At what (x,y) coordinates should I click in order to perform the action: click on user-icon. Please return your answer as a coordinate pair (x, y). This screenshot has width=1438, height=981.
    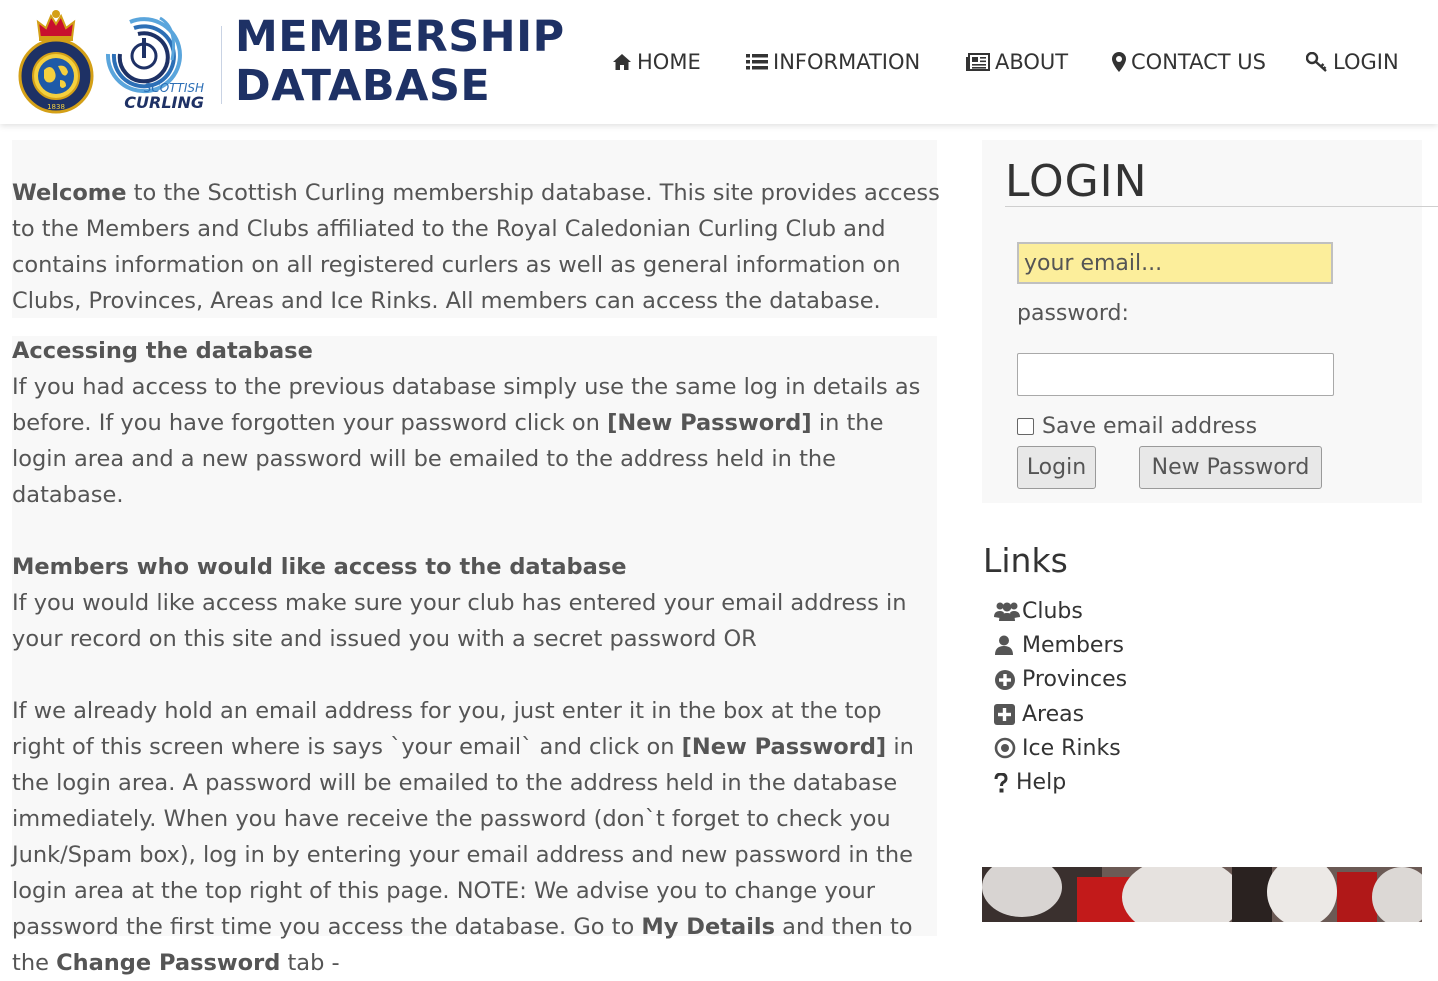
    Looking at the image, I should click on (1007, 645).